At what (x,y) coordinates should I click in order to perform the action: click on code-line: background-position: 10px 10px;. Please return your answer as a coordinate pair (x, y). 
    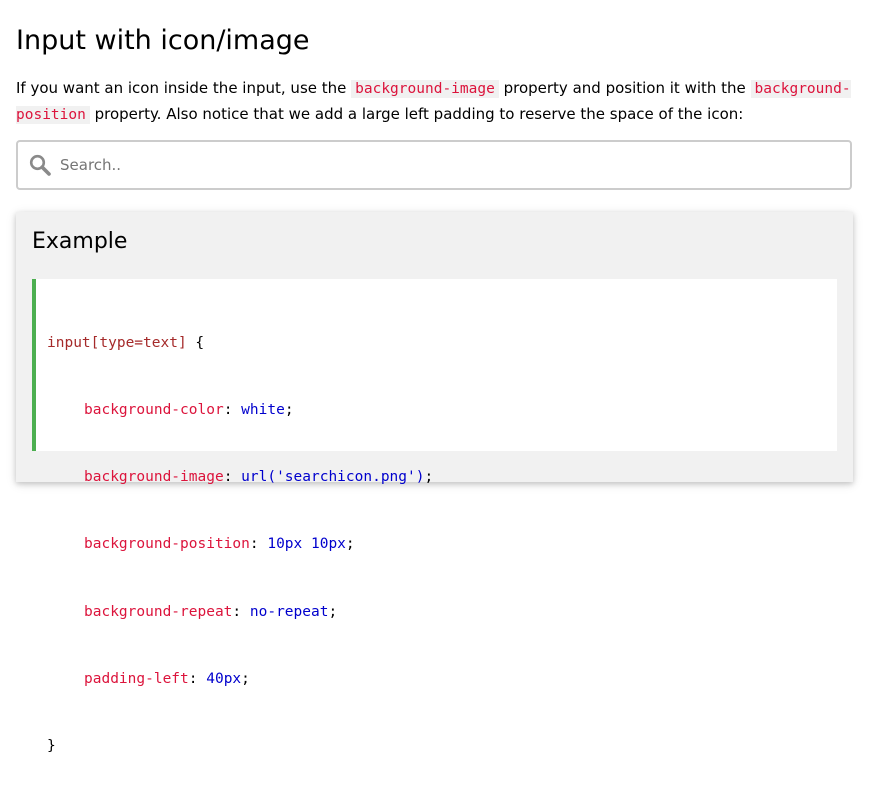
    Looking at the image, I should click on (219, 544).